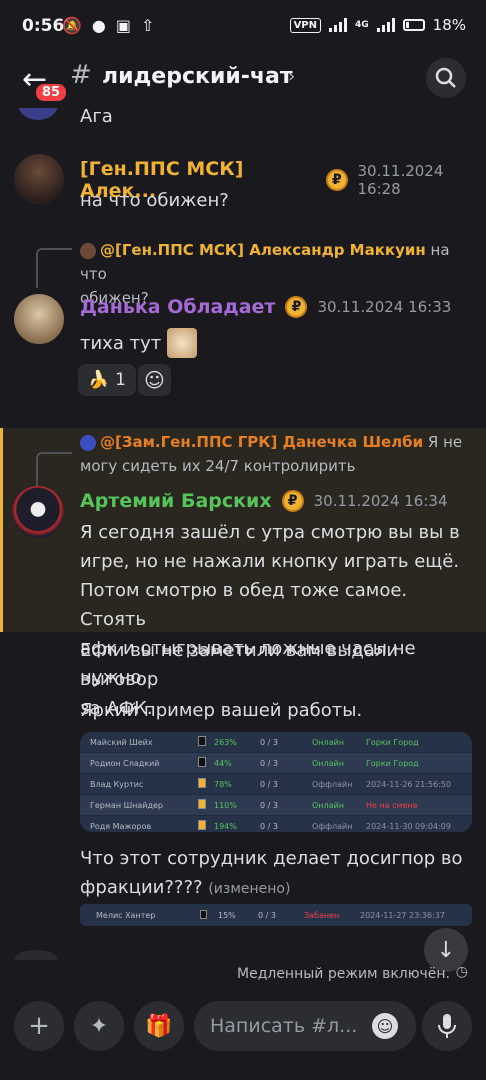 This screenshot has height=1080, width=486. Describe the element at coordinates (225, 742) in the screenshot. I see `cell-pct: 263%` at that location.